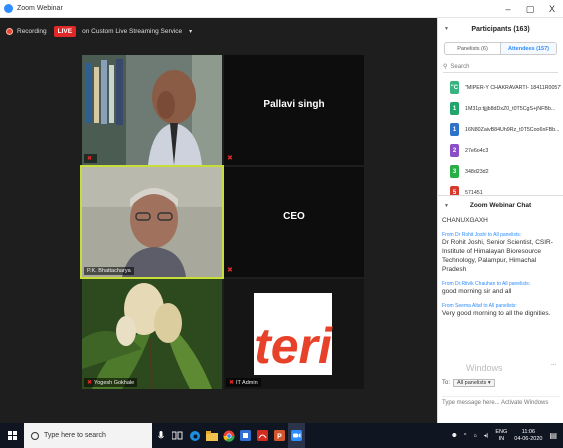 Image resolution: width=563 pixels, height=448 pixels. What do you see at coordinates (132, 31) in the screenshot?
I see `stream-label: on Custom Live Streaming Service` at bounding box center [132, 31].